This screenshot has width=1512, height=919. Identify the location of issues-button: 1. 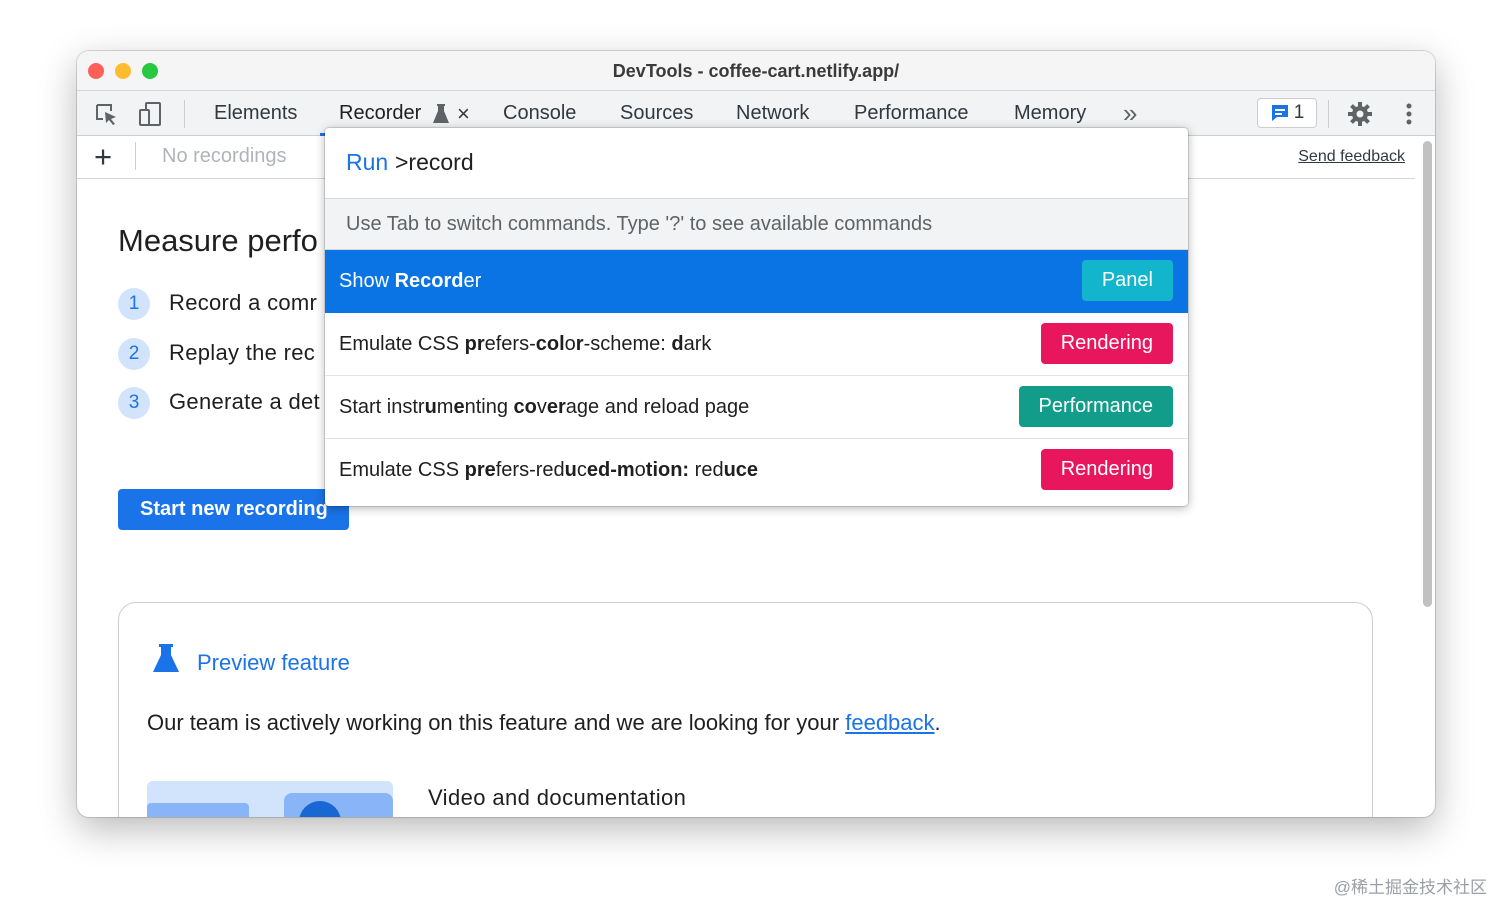
(1287, 113).